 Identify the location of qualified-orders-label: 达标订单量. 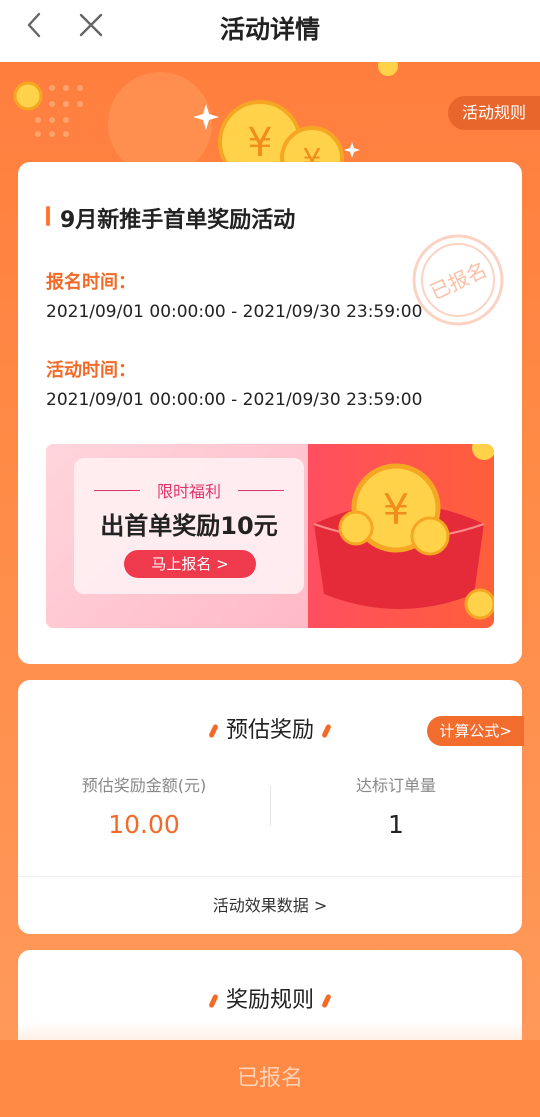
(395, 785).